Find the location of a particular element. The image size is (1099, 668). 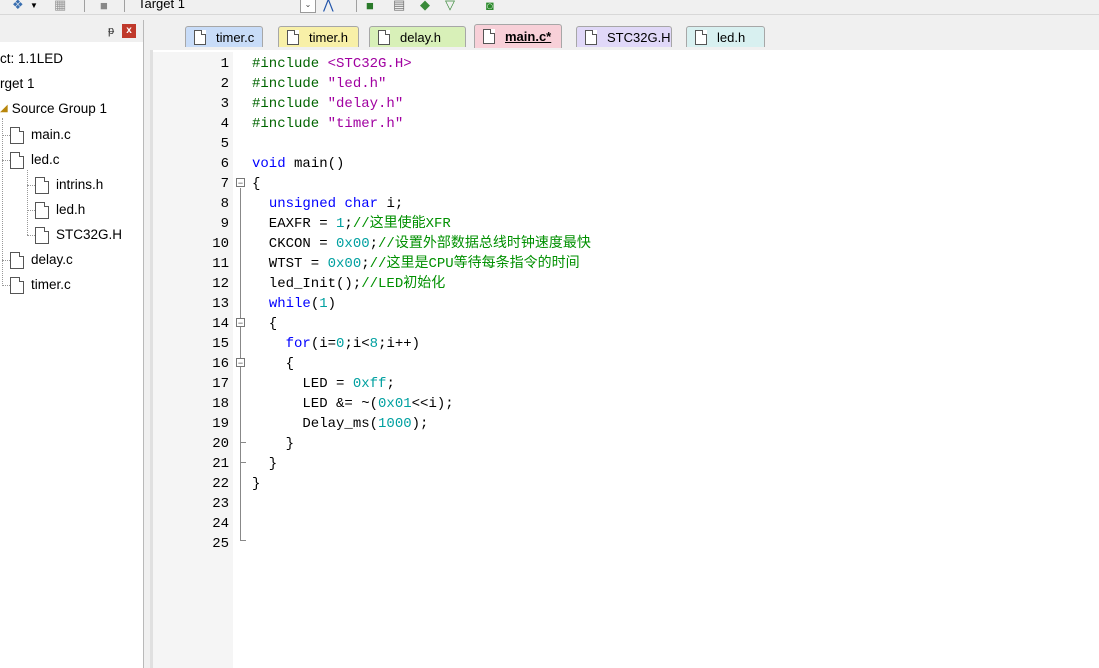

tab-led-h: led.h is located at coordinates (725, 36).